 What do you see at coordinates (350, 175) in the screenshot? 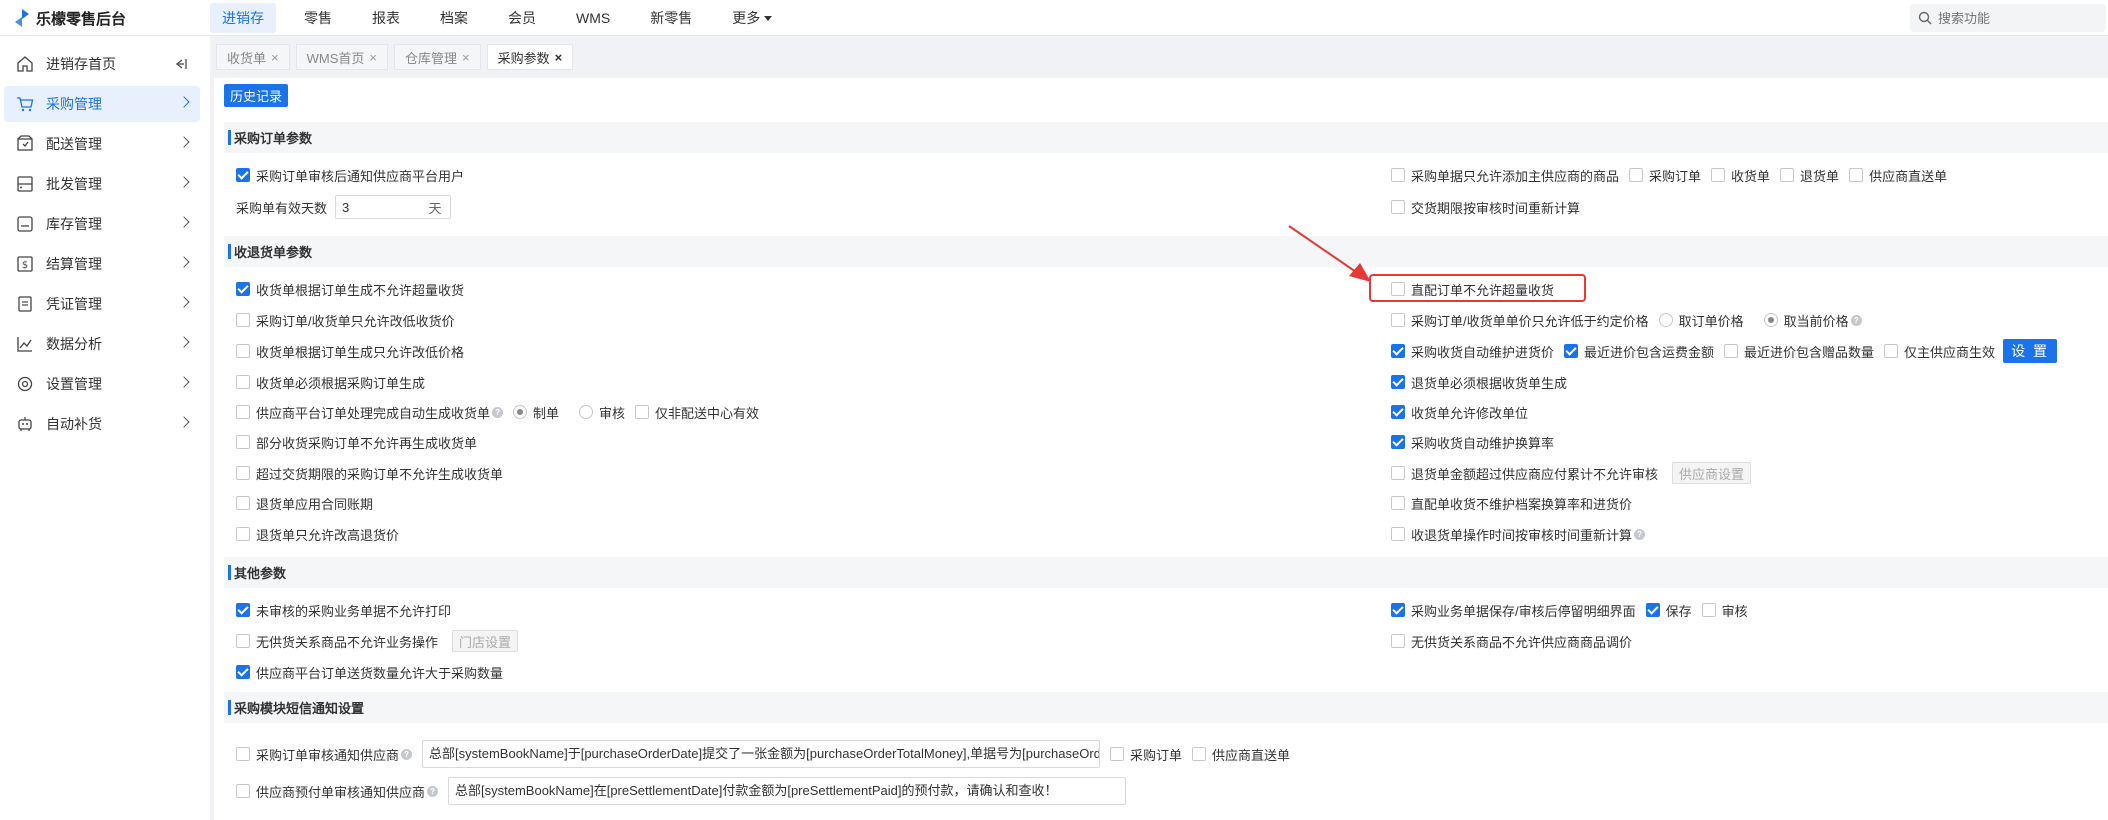
I see `option-notify-supplier: 采购订单审核后通知供应商平台用户` at bounding box center [350, 175].